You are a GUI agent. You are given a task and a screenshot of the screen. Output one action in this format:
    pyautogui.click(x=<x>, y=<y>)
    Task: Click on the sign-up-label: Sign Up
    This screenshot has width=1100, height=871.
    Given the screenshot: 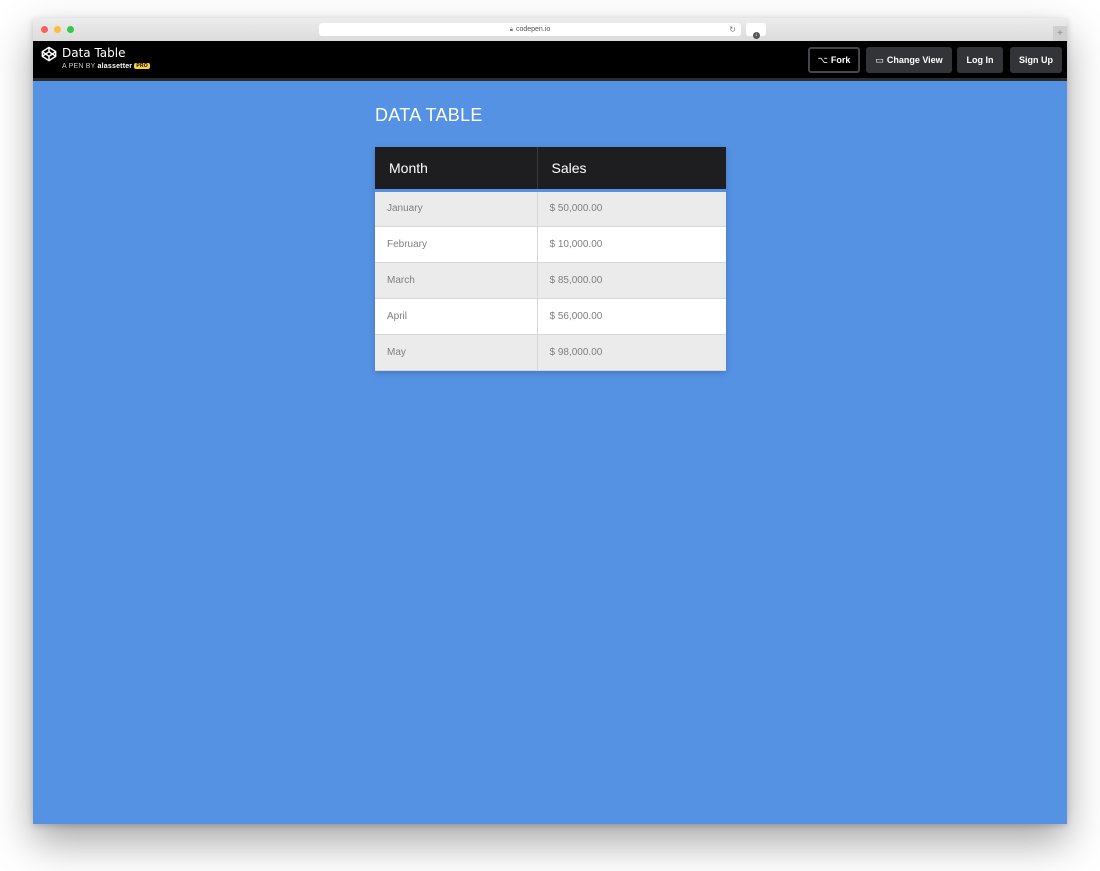 What is the action you would take?
    pyautogui.click(x=1036, y=60)
    